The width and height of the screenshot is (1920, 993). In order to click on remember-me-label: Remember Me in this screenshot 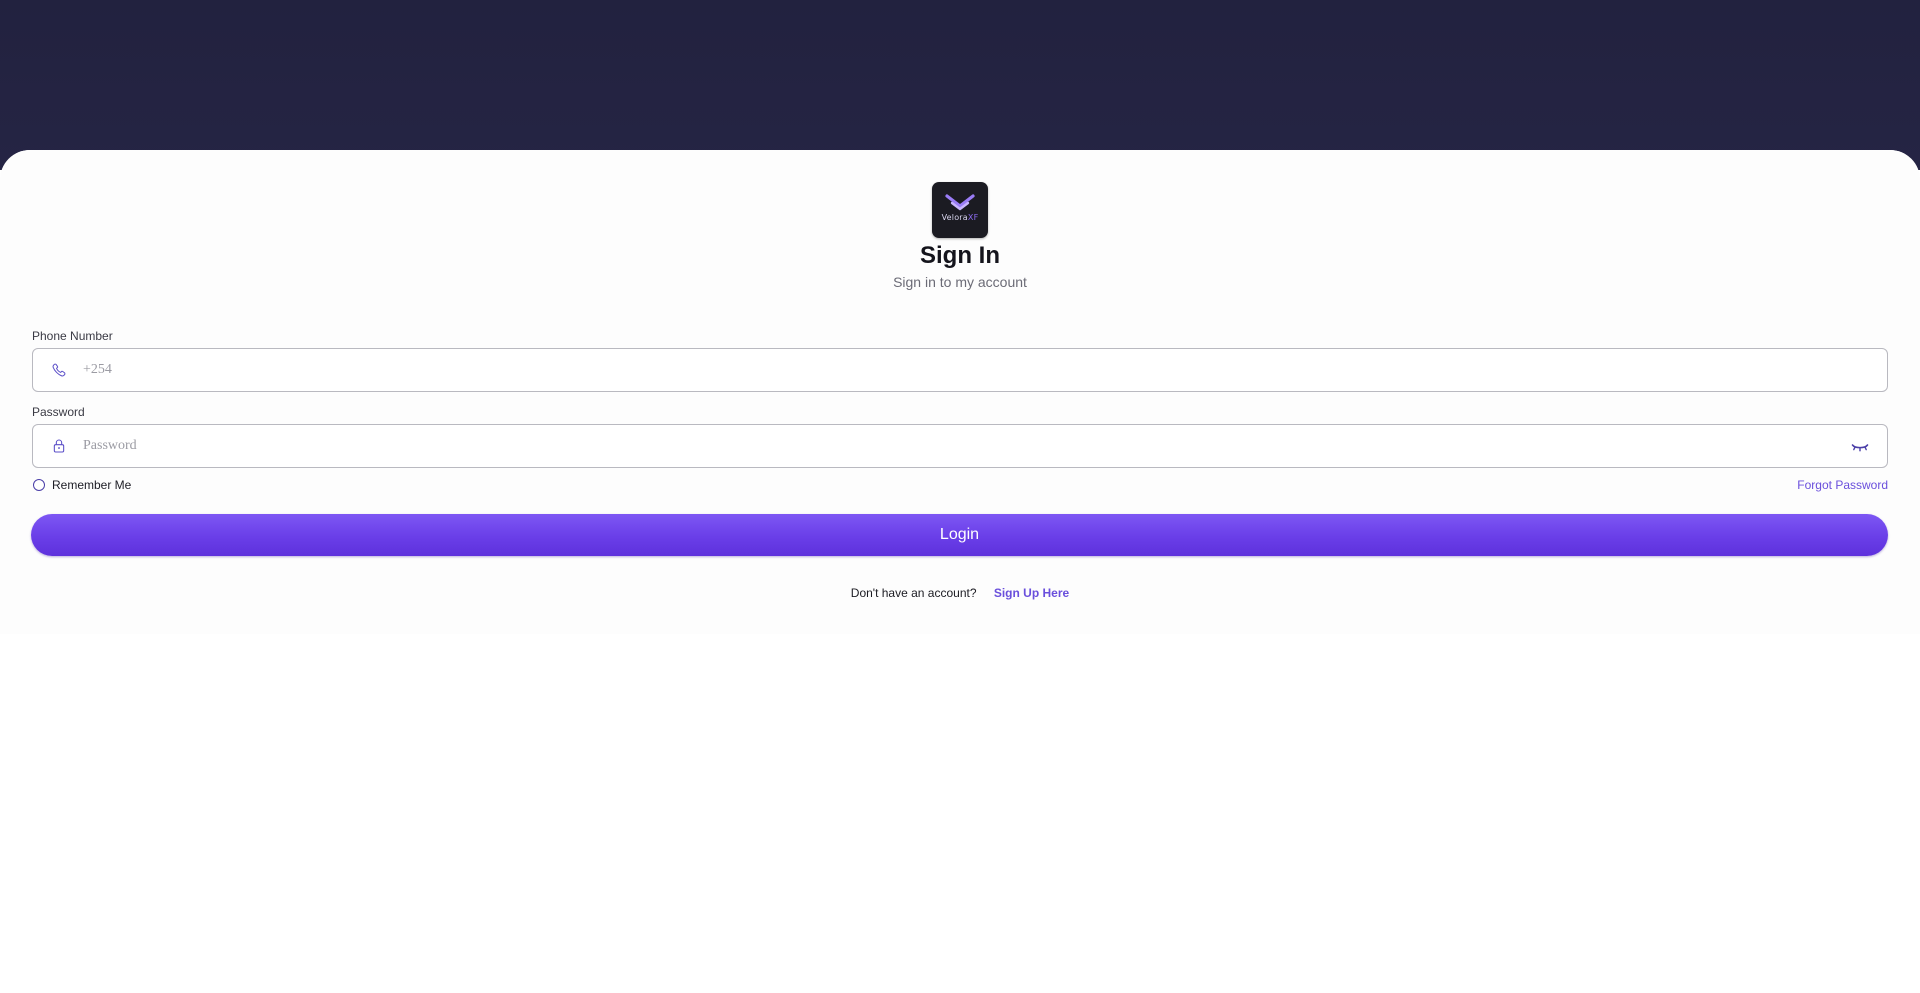, I will do `click(92, 485)`.